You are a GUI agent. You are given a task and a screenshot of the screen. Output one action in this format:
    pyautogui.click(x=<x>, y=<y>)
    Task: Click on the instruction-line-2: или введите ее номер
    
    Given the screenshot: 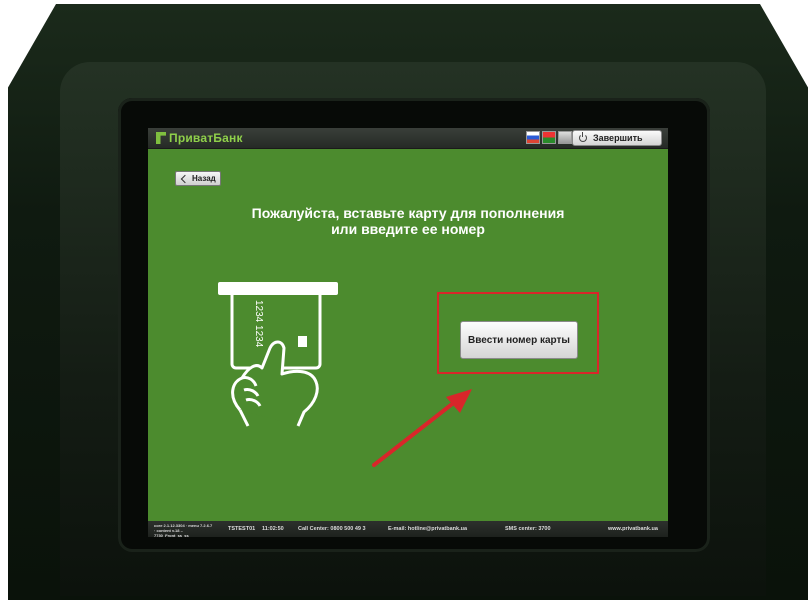 What is the action you would take?
    pyautogui.click(x=408, y=229)
    